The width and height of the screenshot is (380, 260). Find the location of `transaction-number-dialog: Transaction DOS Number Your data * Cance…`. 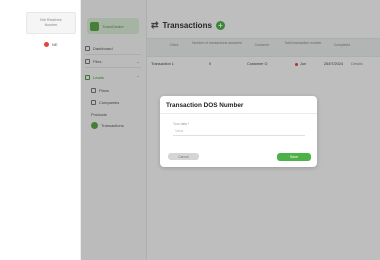

transaction-number-dialog: Transaction DOS Number Your data * Cance… is located at coordinates (238, 131).